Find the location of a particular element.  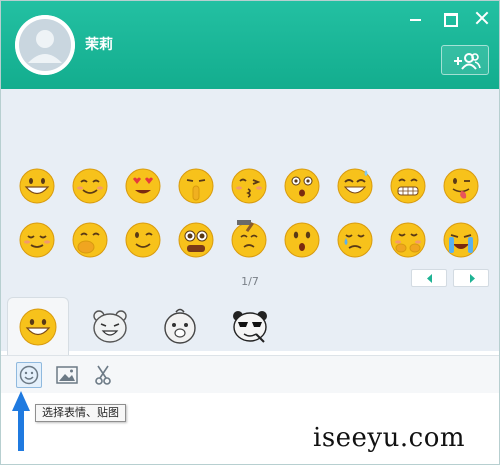

emoji-wink is located at coordinates (143, 240).